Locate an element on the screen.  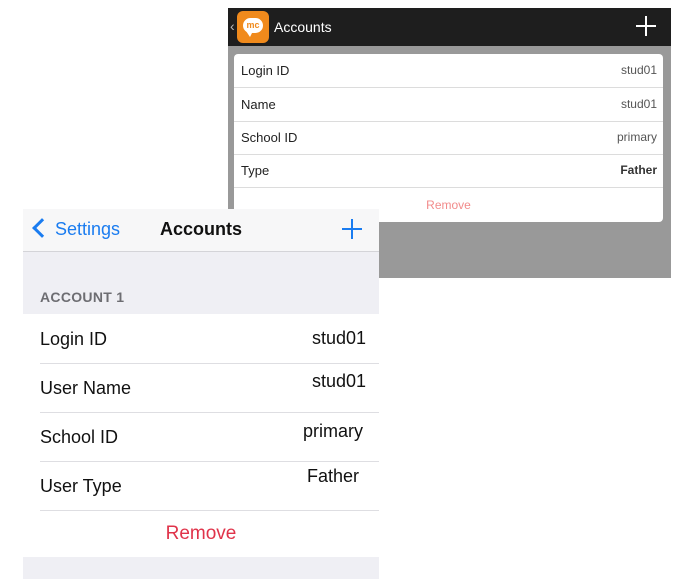
navigation-bar: Accounts Settings is located at coordinates (201, 230).